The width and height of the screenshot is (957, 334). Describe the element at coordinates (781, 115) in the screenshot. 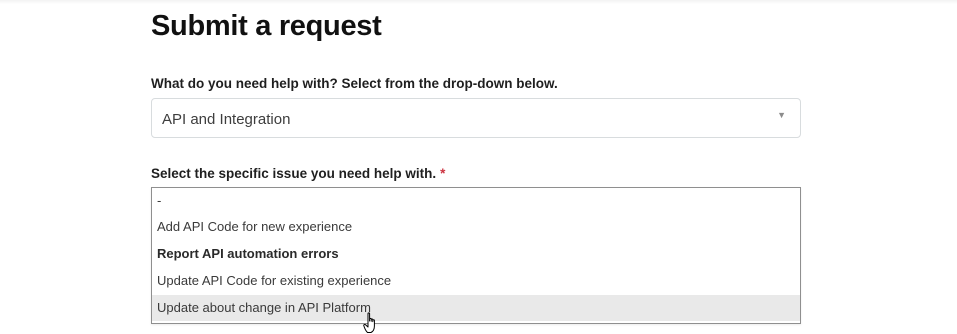

I see `triangle-down-icon: ▼` at that location.